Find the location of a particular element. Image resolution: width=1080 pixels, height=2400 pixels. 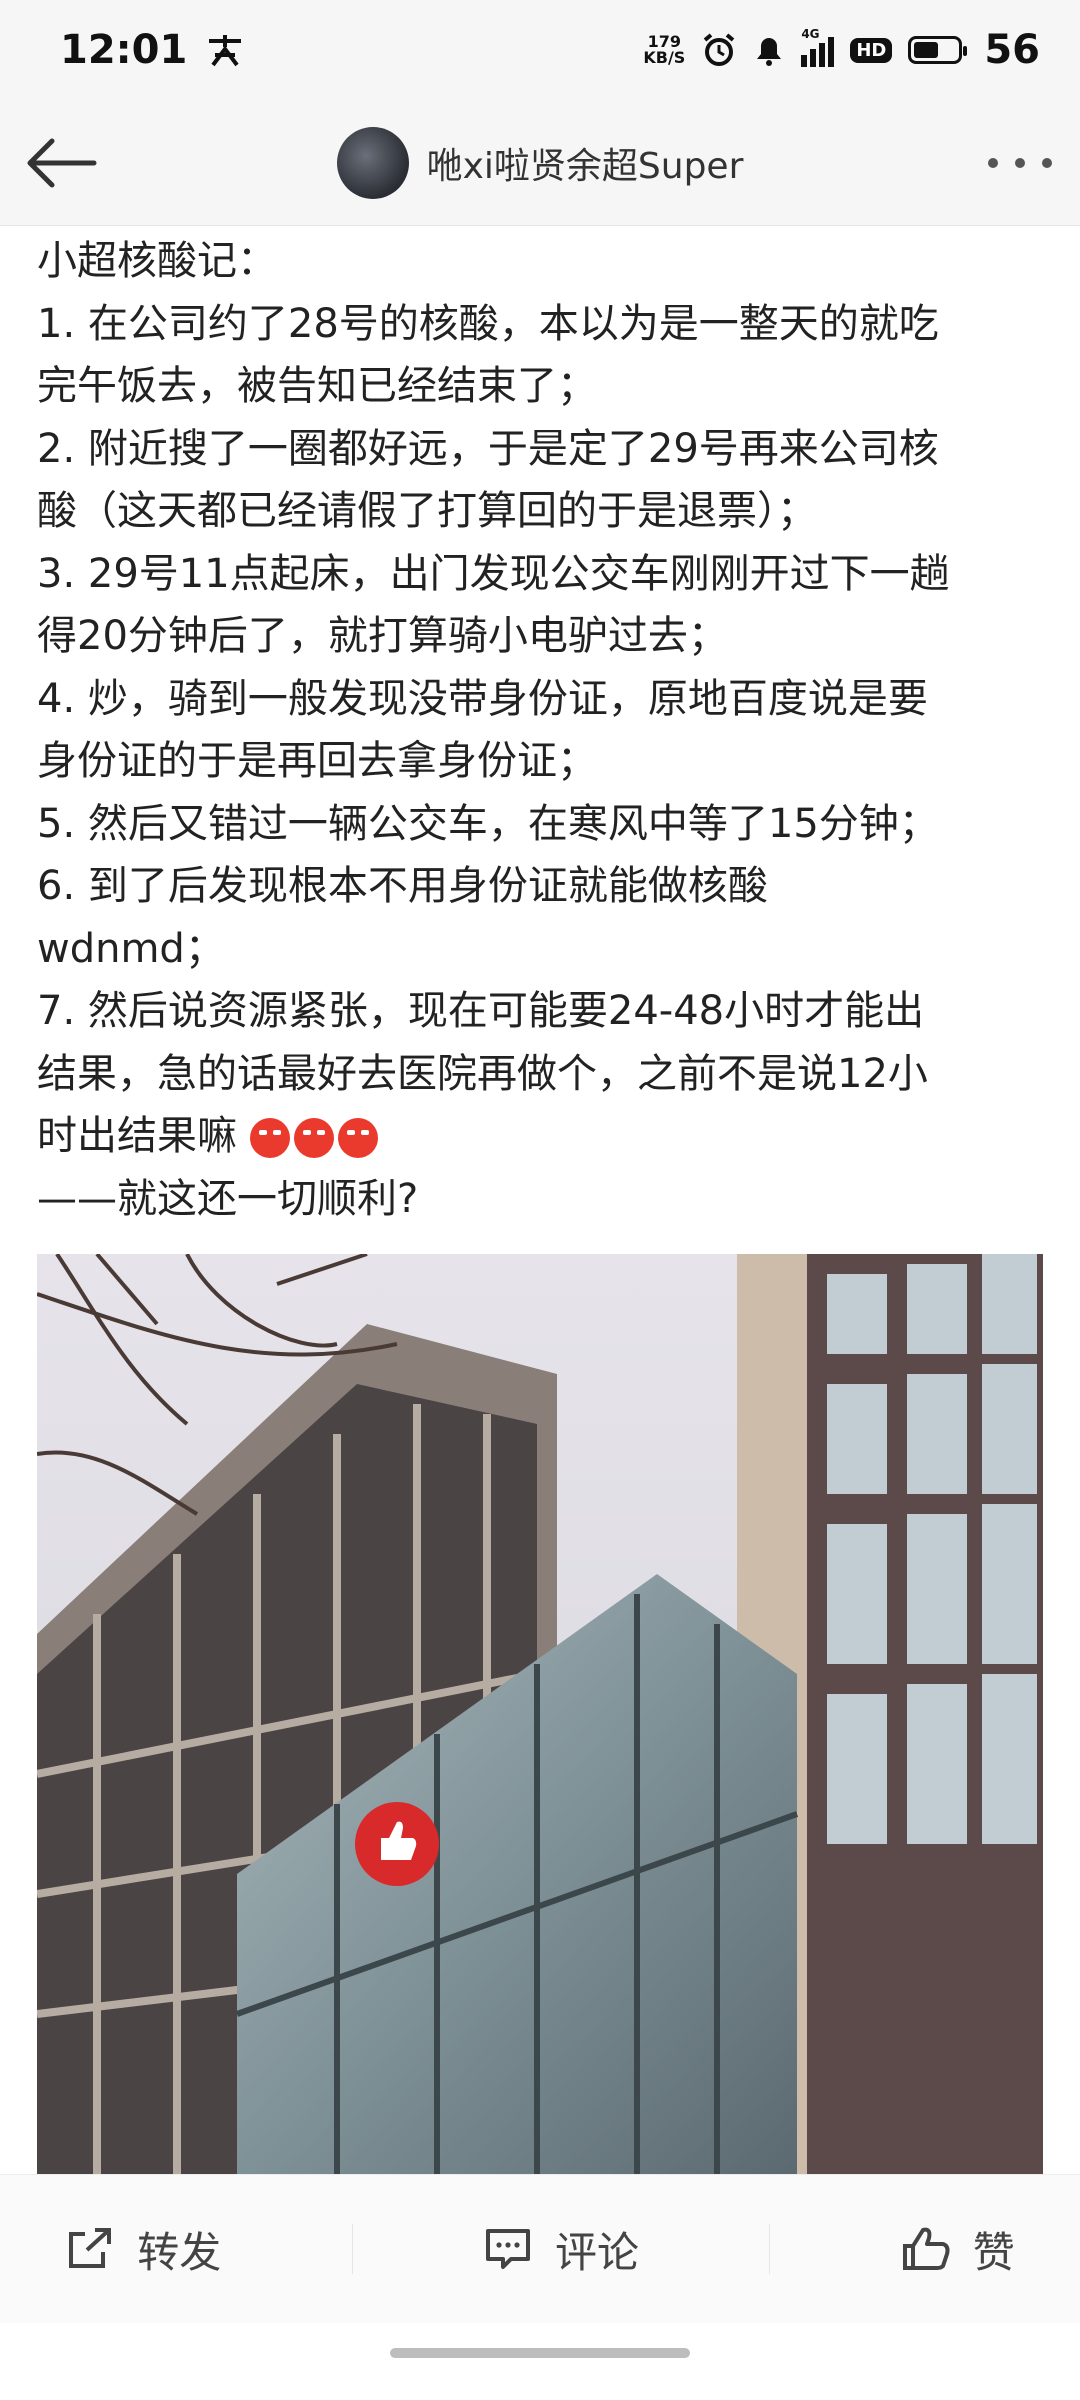

status-bar: 12:01 179 KB/S 4G HD 56 is located at coordinates (540, 50).